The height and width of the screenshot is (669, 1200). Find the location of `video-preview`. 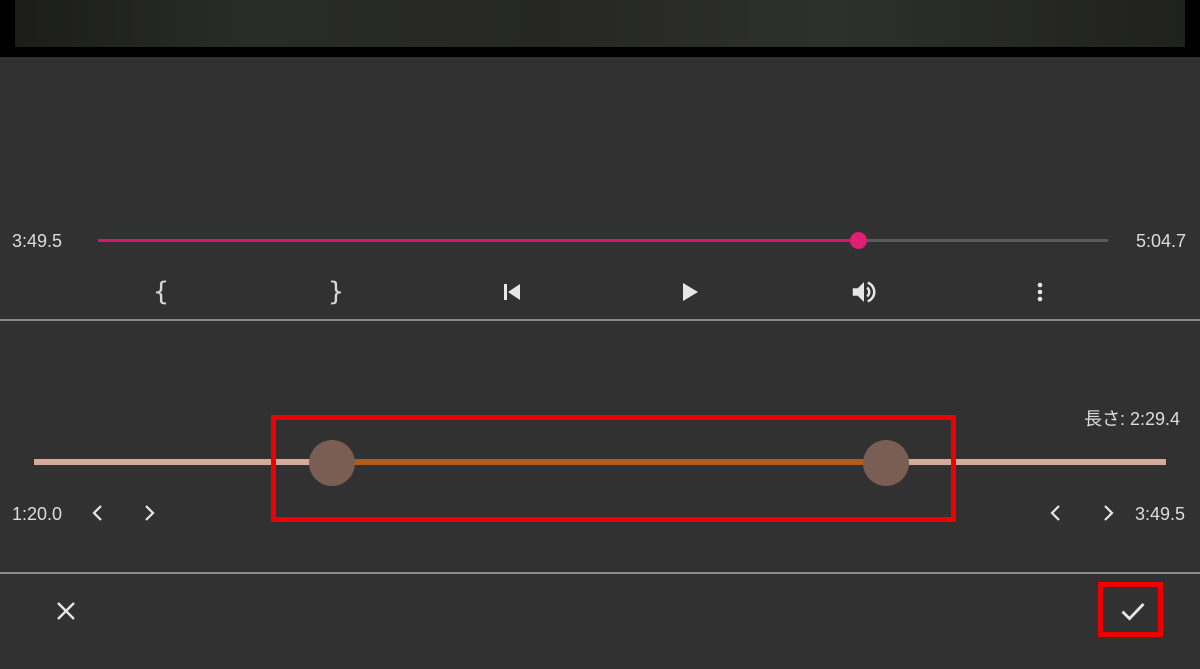

video-preview is located at coordinates (600, 28).